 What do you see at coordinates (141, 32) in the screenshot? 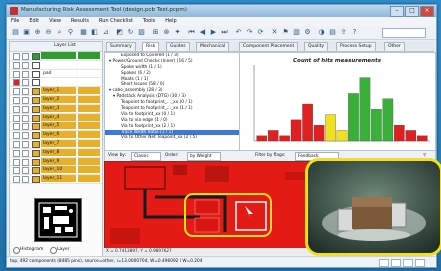
I see `image-icon: ▨` at bounding box center [141, 32].